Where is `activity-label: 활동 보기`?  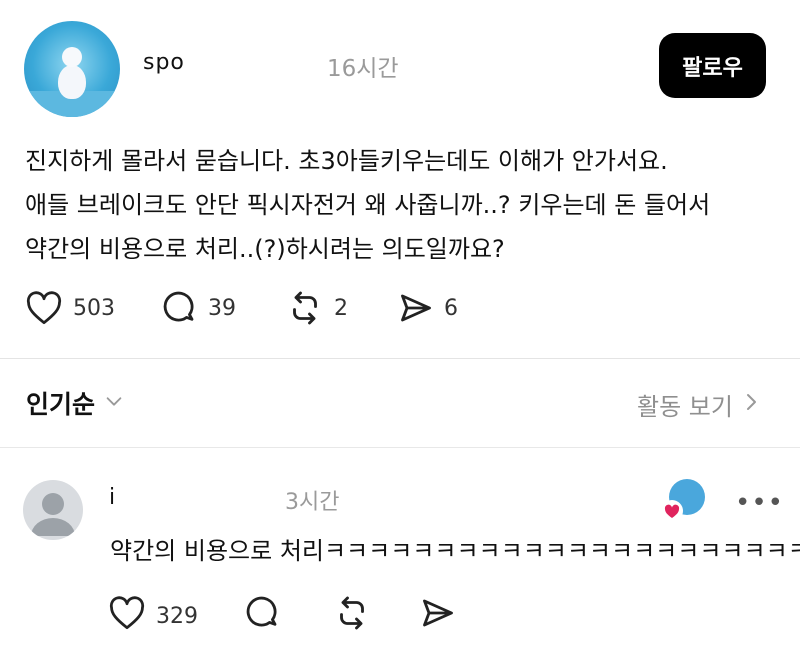 activity-label: 활동 보기 is located at coordinates (685, 407).